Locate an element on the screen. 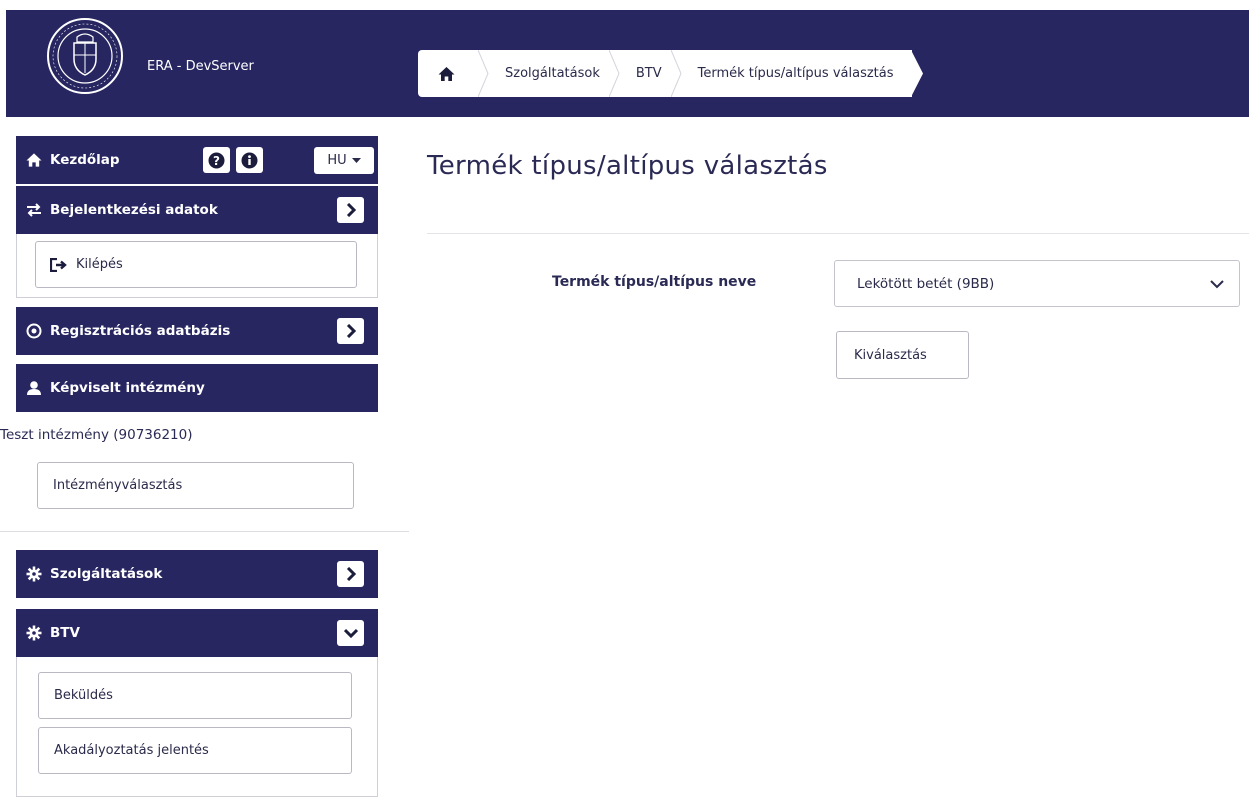  btv-section: BTV is located at coordinates (197, 633).